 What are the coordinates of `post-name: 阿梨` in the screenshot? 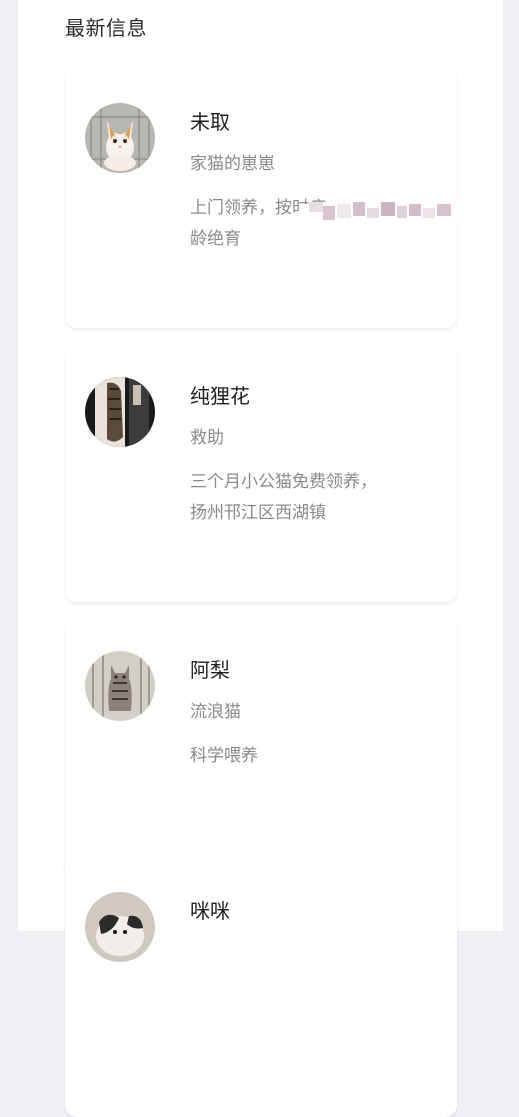 It's located at (210, 670).